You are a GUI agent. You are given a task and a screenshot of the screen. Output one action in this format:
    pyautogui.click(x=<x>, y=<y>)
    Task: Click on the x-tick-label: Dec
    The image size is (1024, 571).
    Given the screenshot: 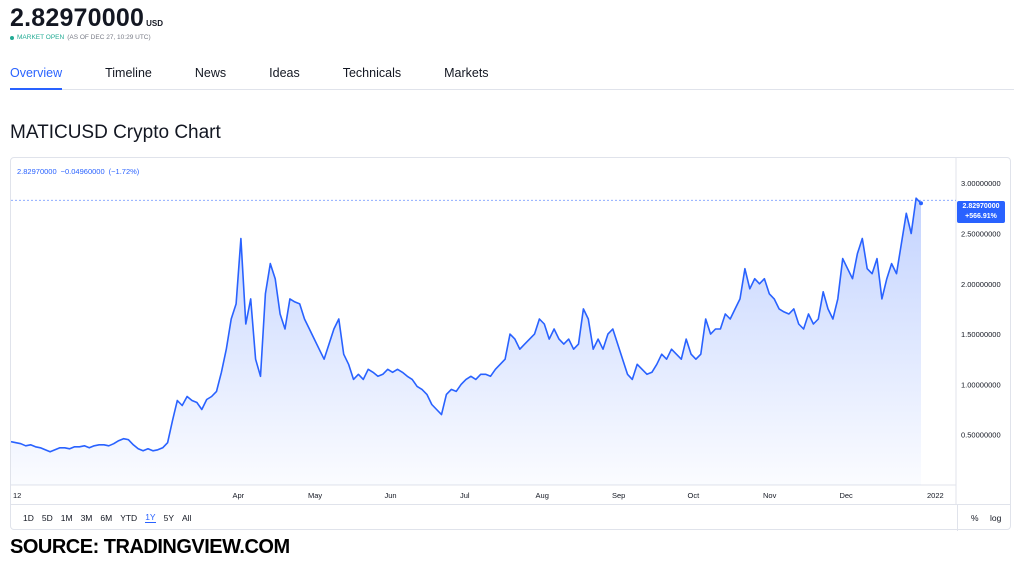 What is the action you would take?
    pyautogui.click(x=846, y=495)
    